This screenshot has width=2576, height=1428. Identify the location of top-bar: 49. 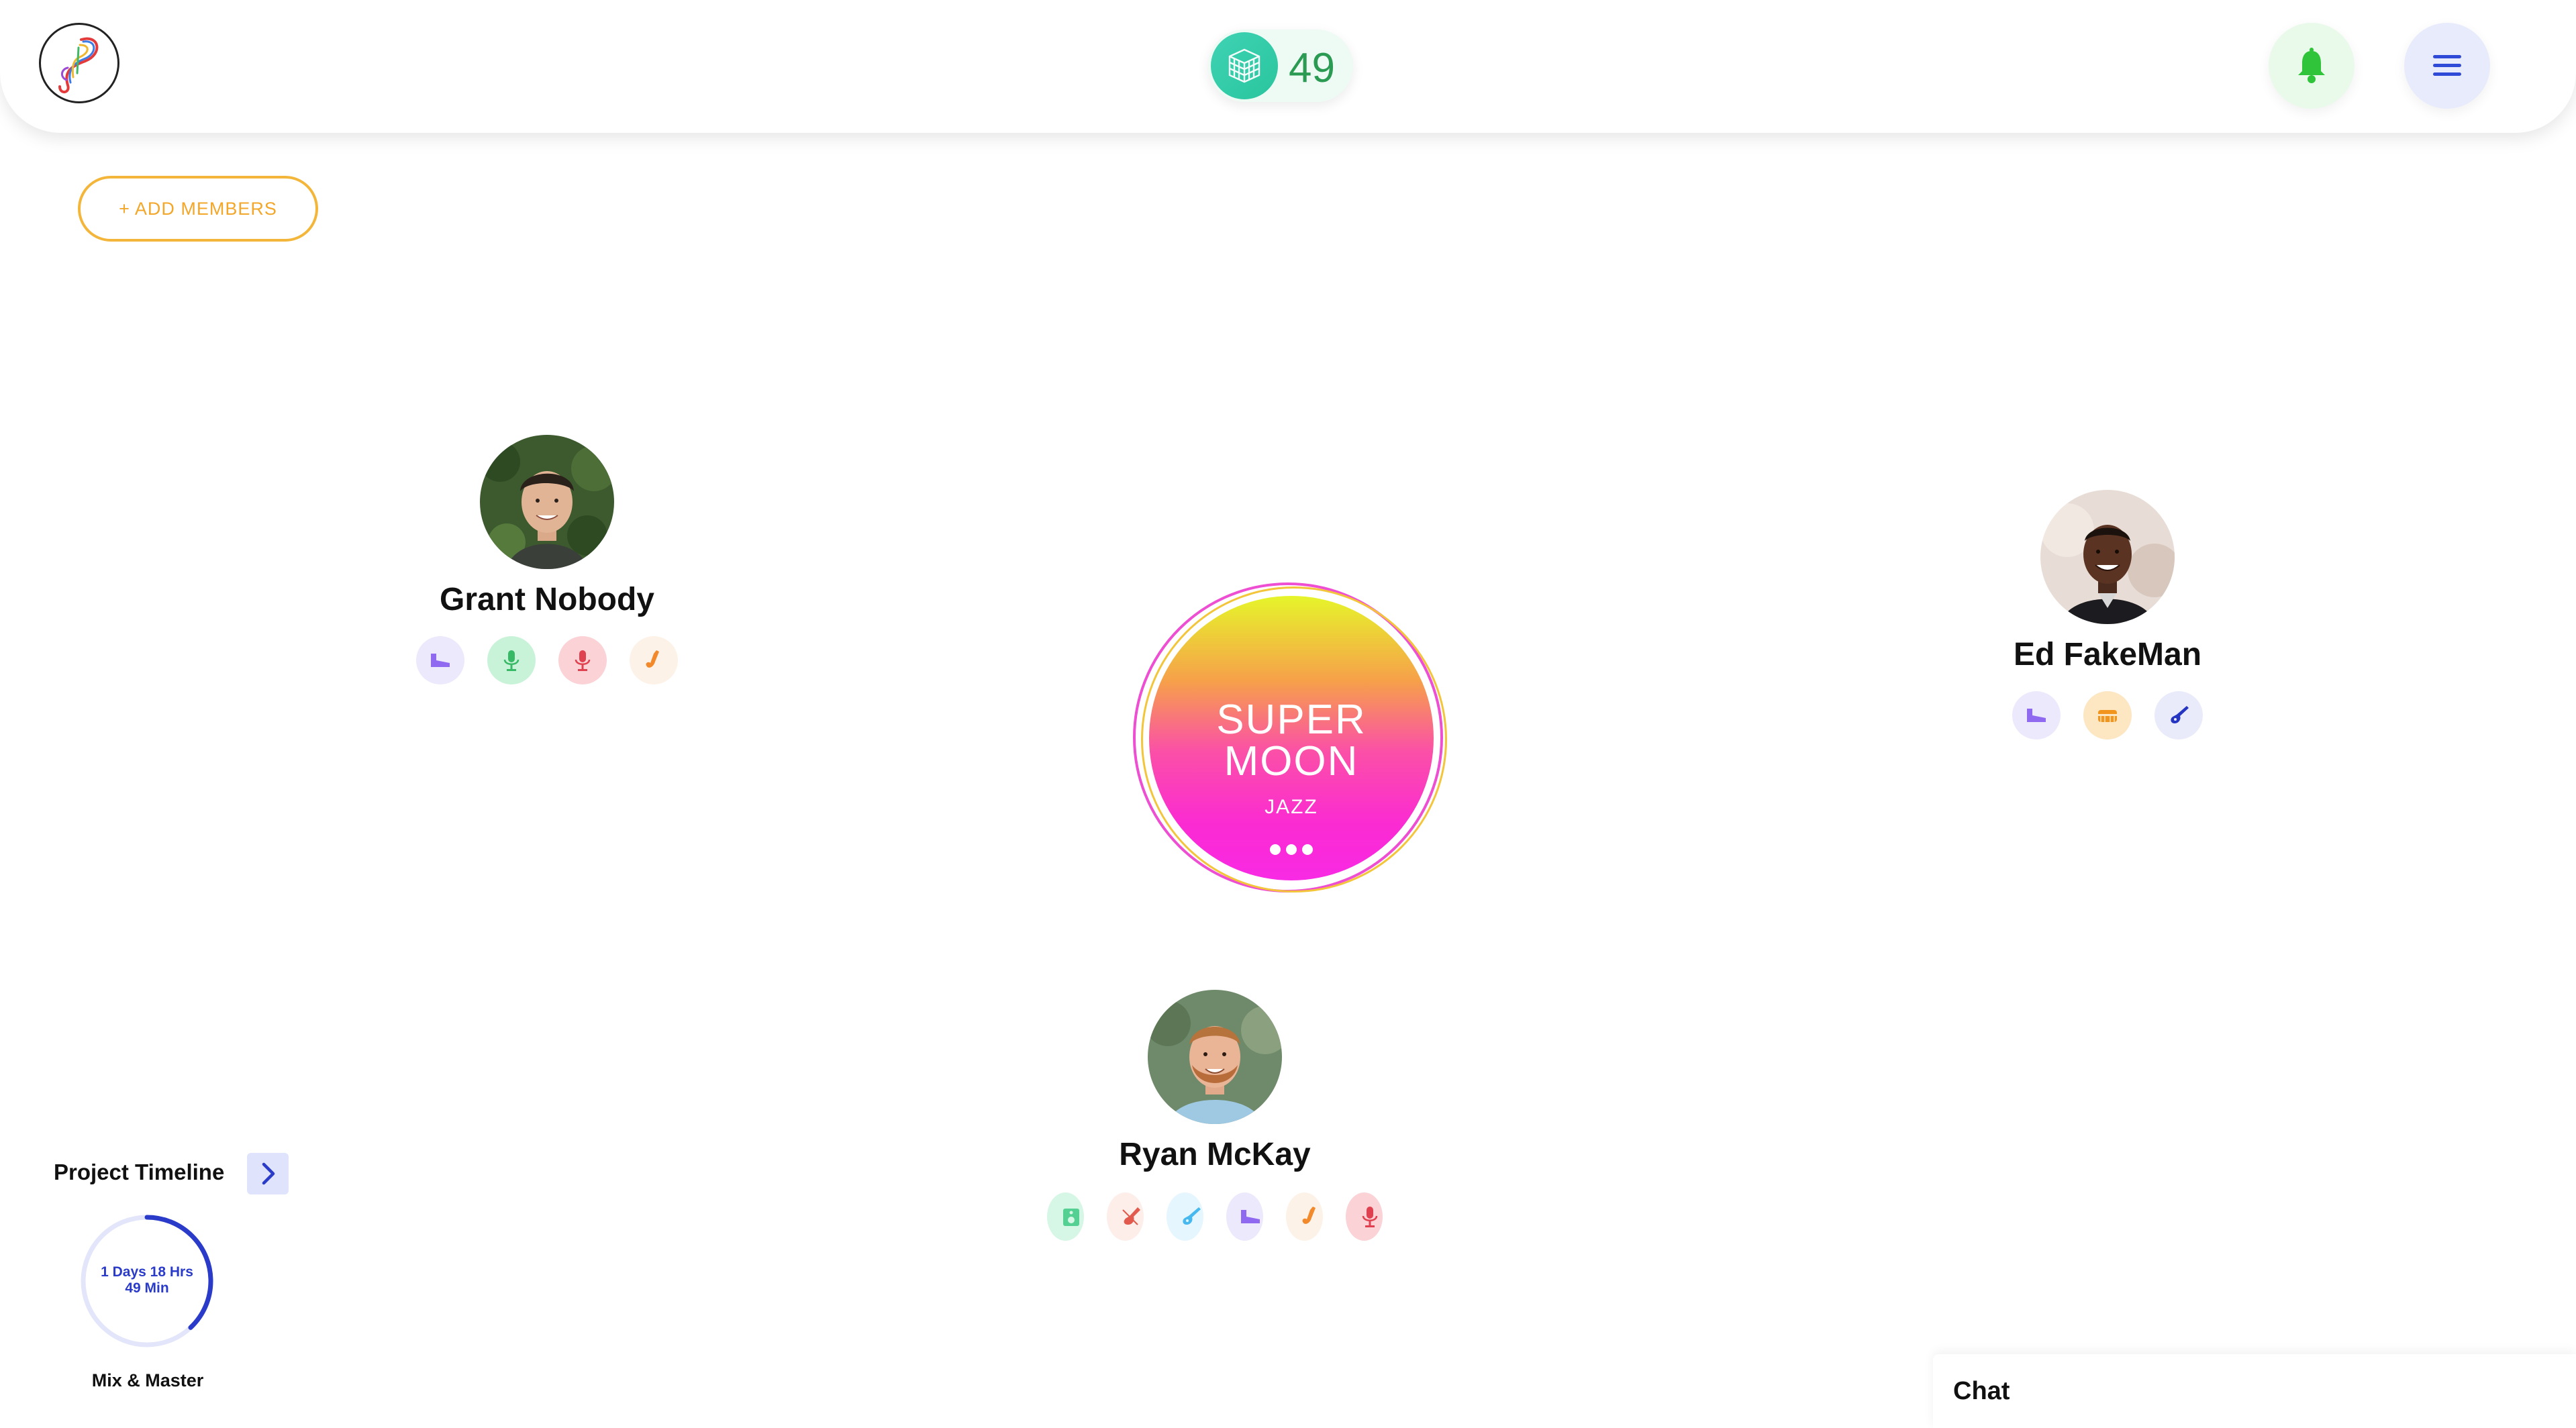
(1288, 66).